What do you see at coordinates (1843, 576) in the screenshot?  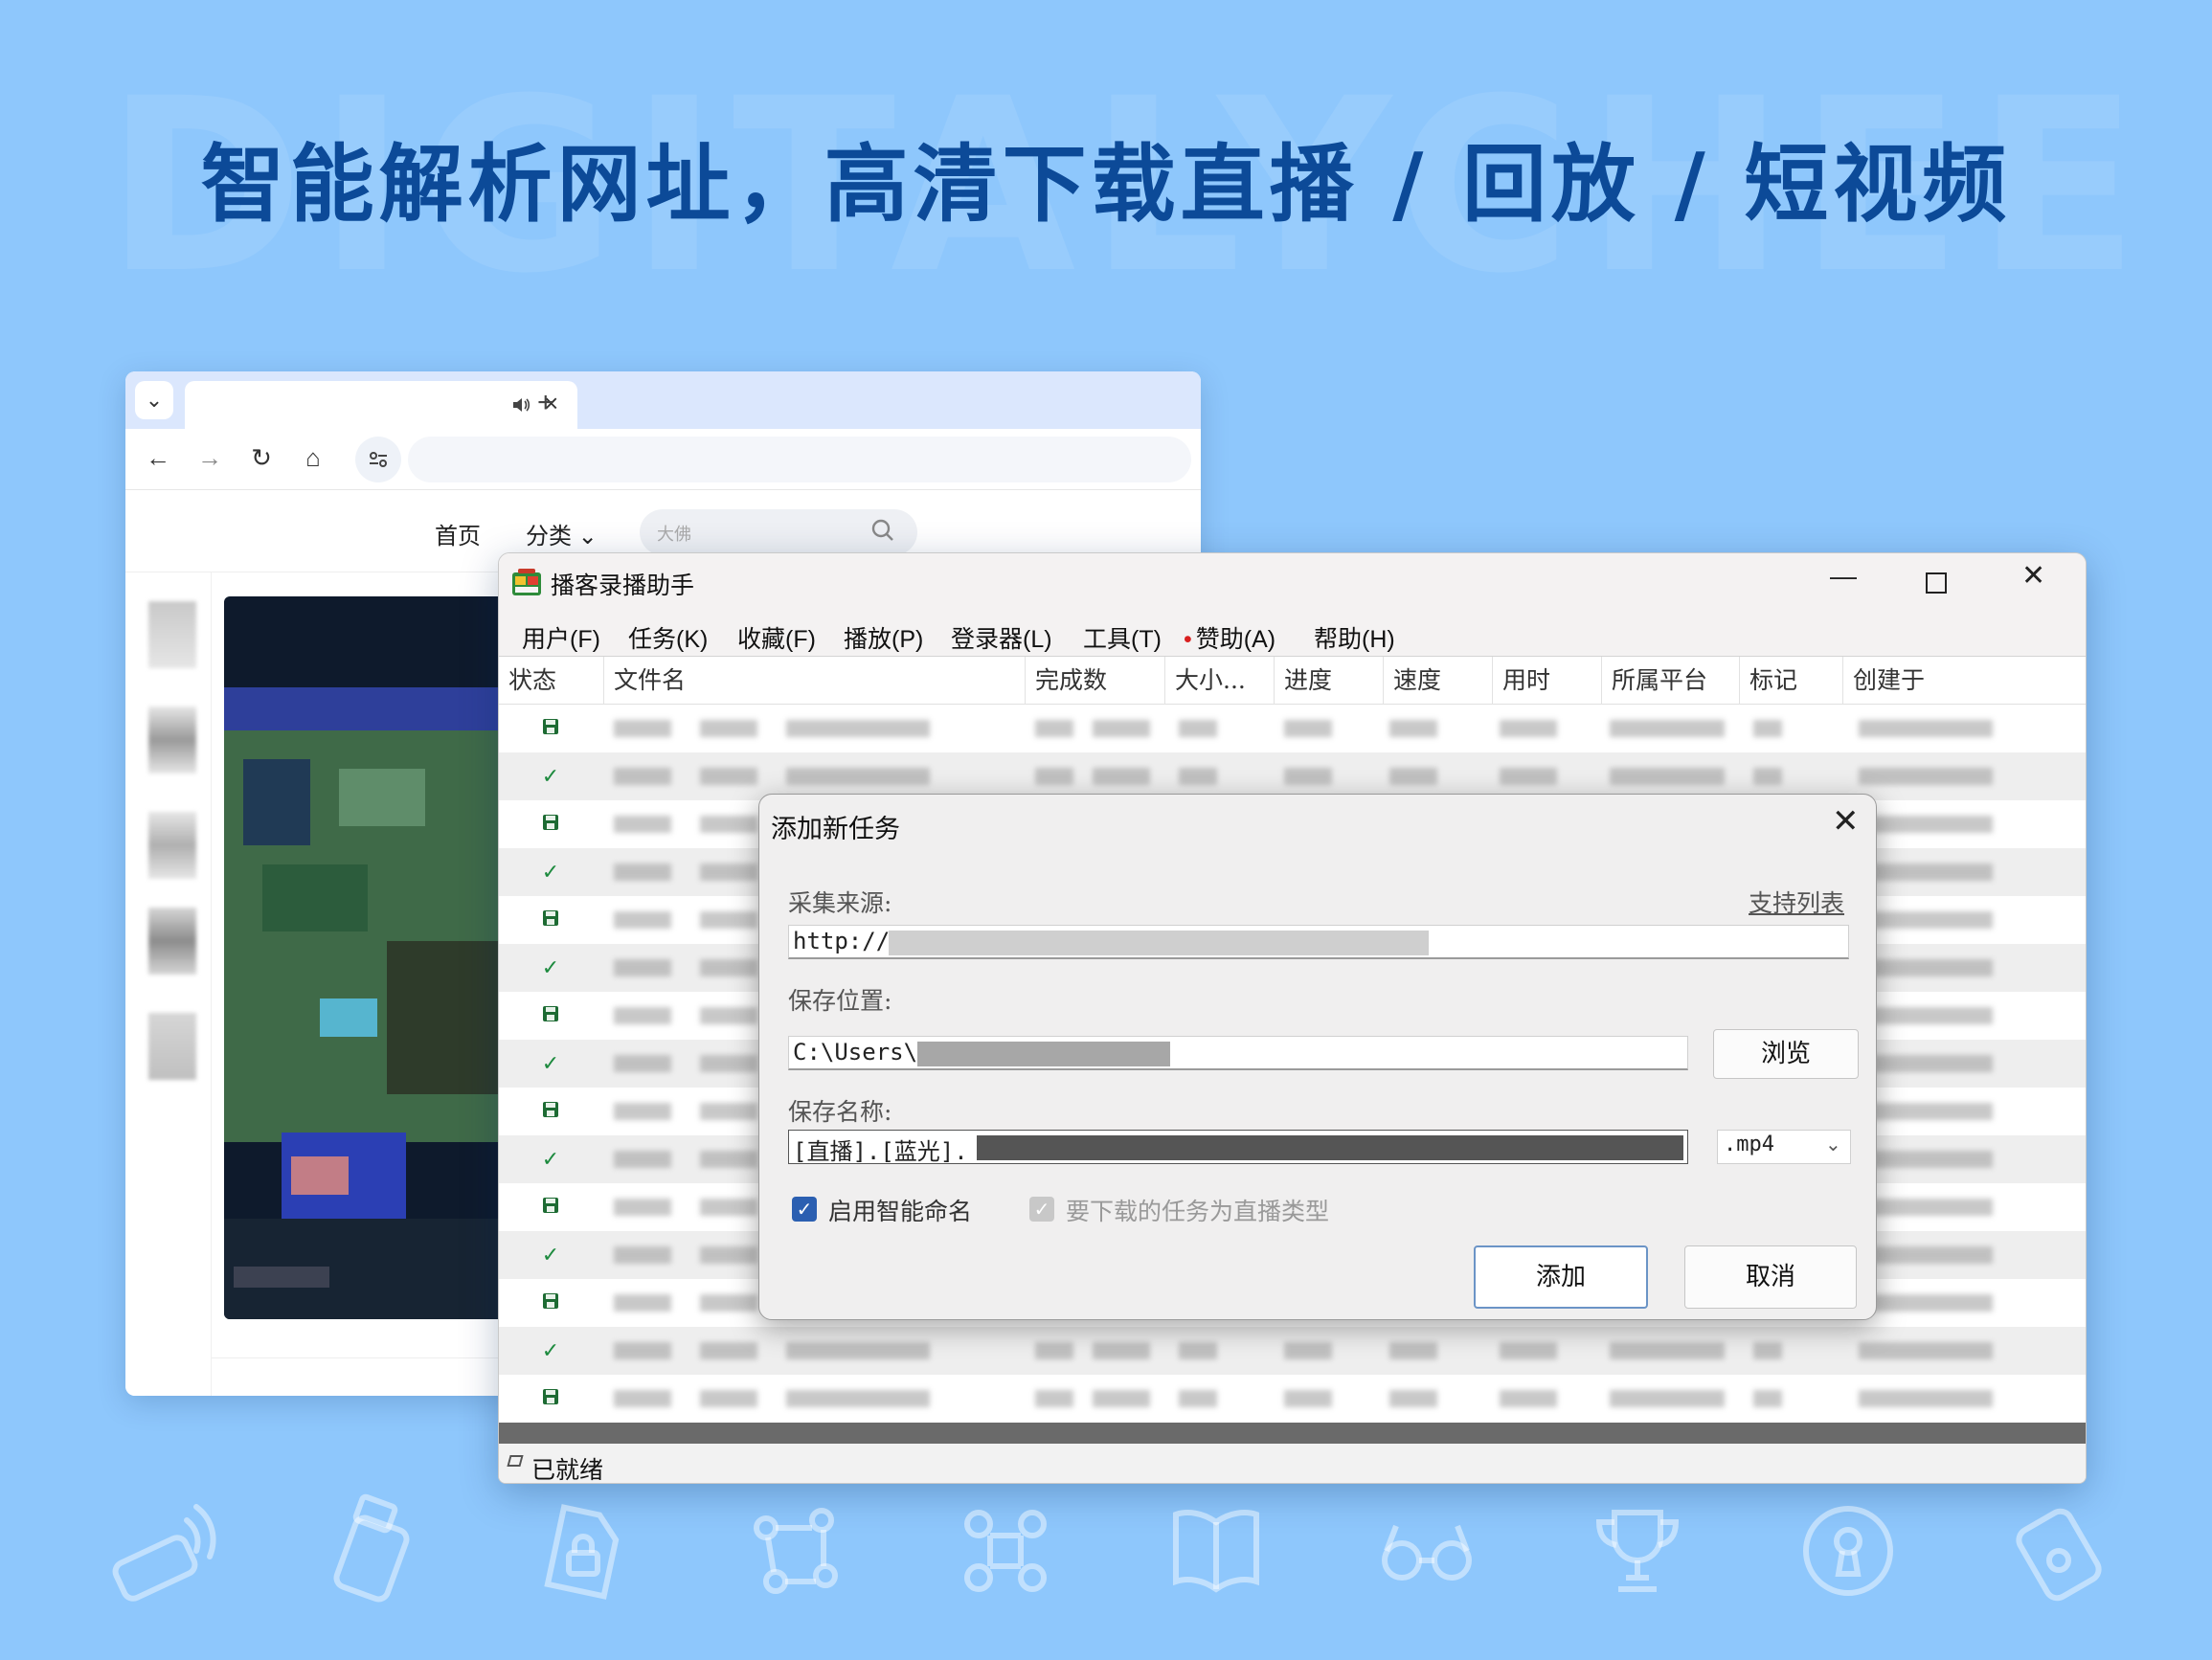 I see `minimize-icon: —` at bounding box center [1843, 576].